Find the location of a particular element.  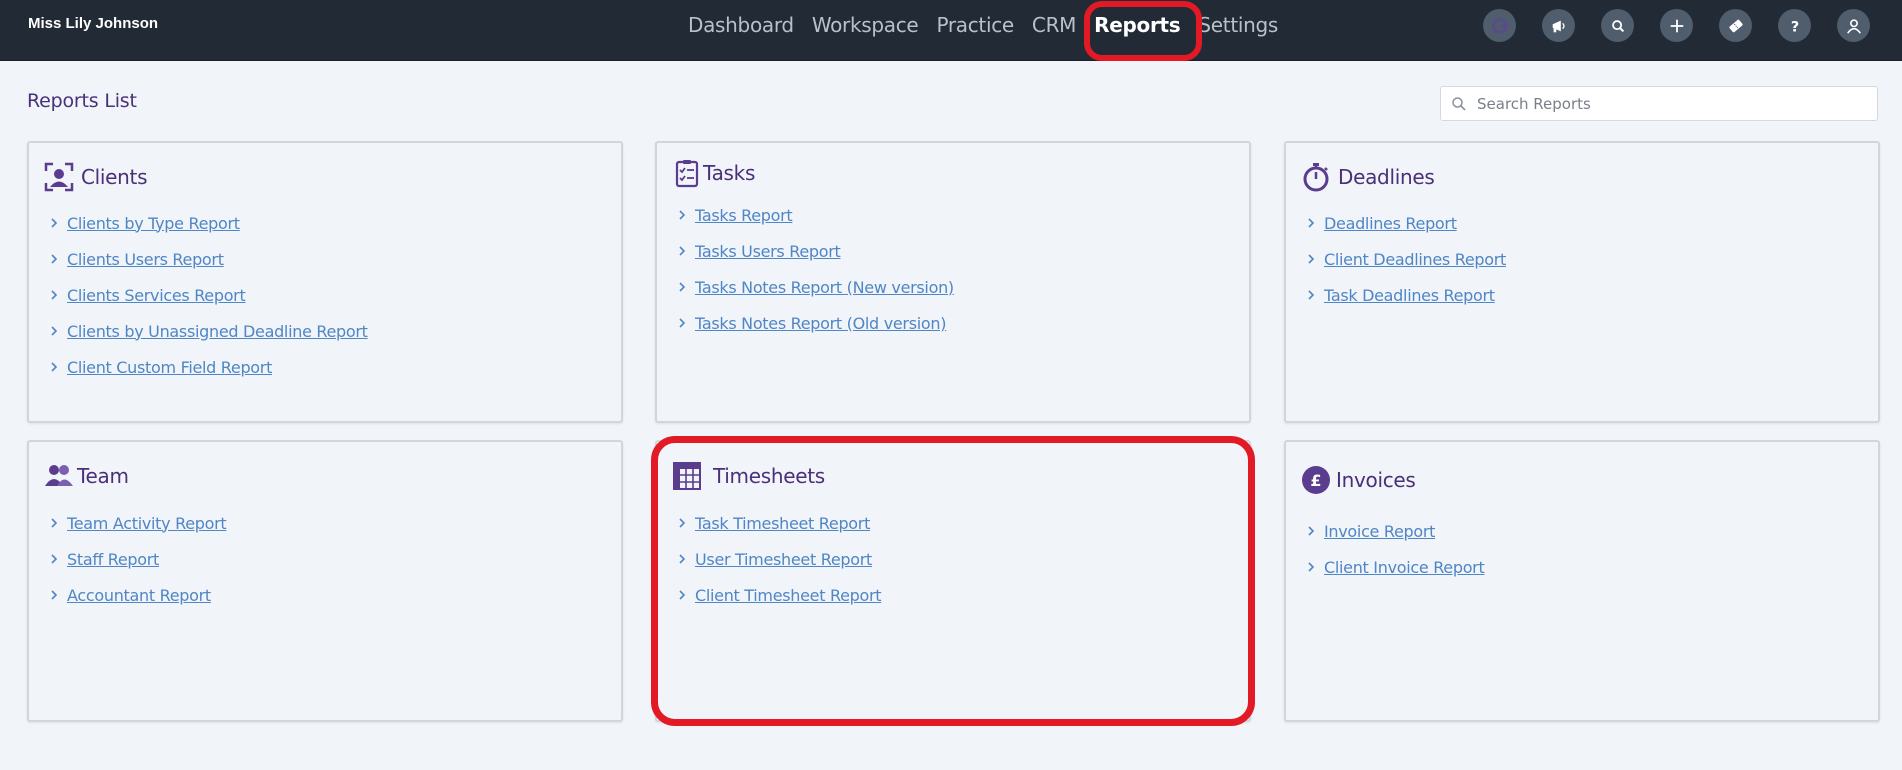

list-item: Client Deadlines Report is located at coordinates (1403, 259).